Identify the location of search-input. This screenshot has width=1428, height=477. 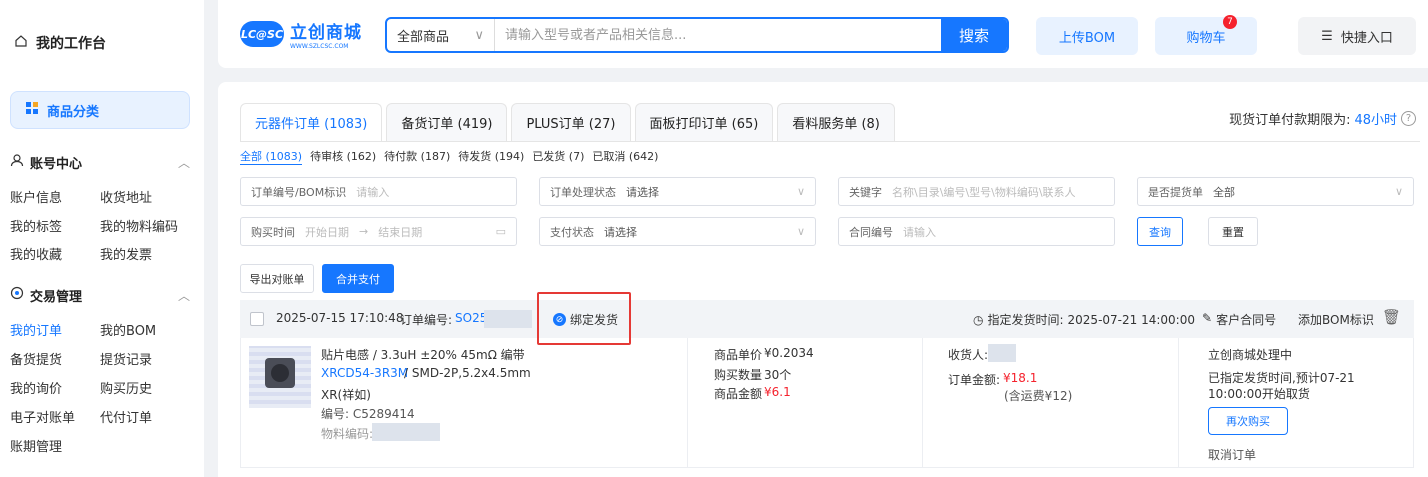
(718, 35).